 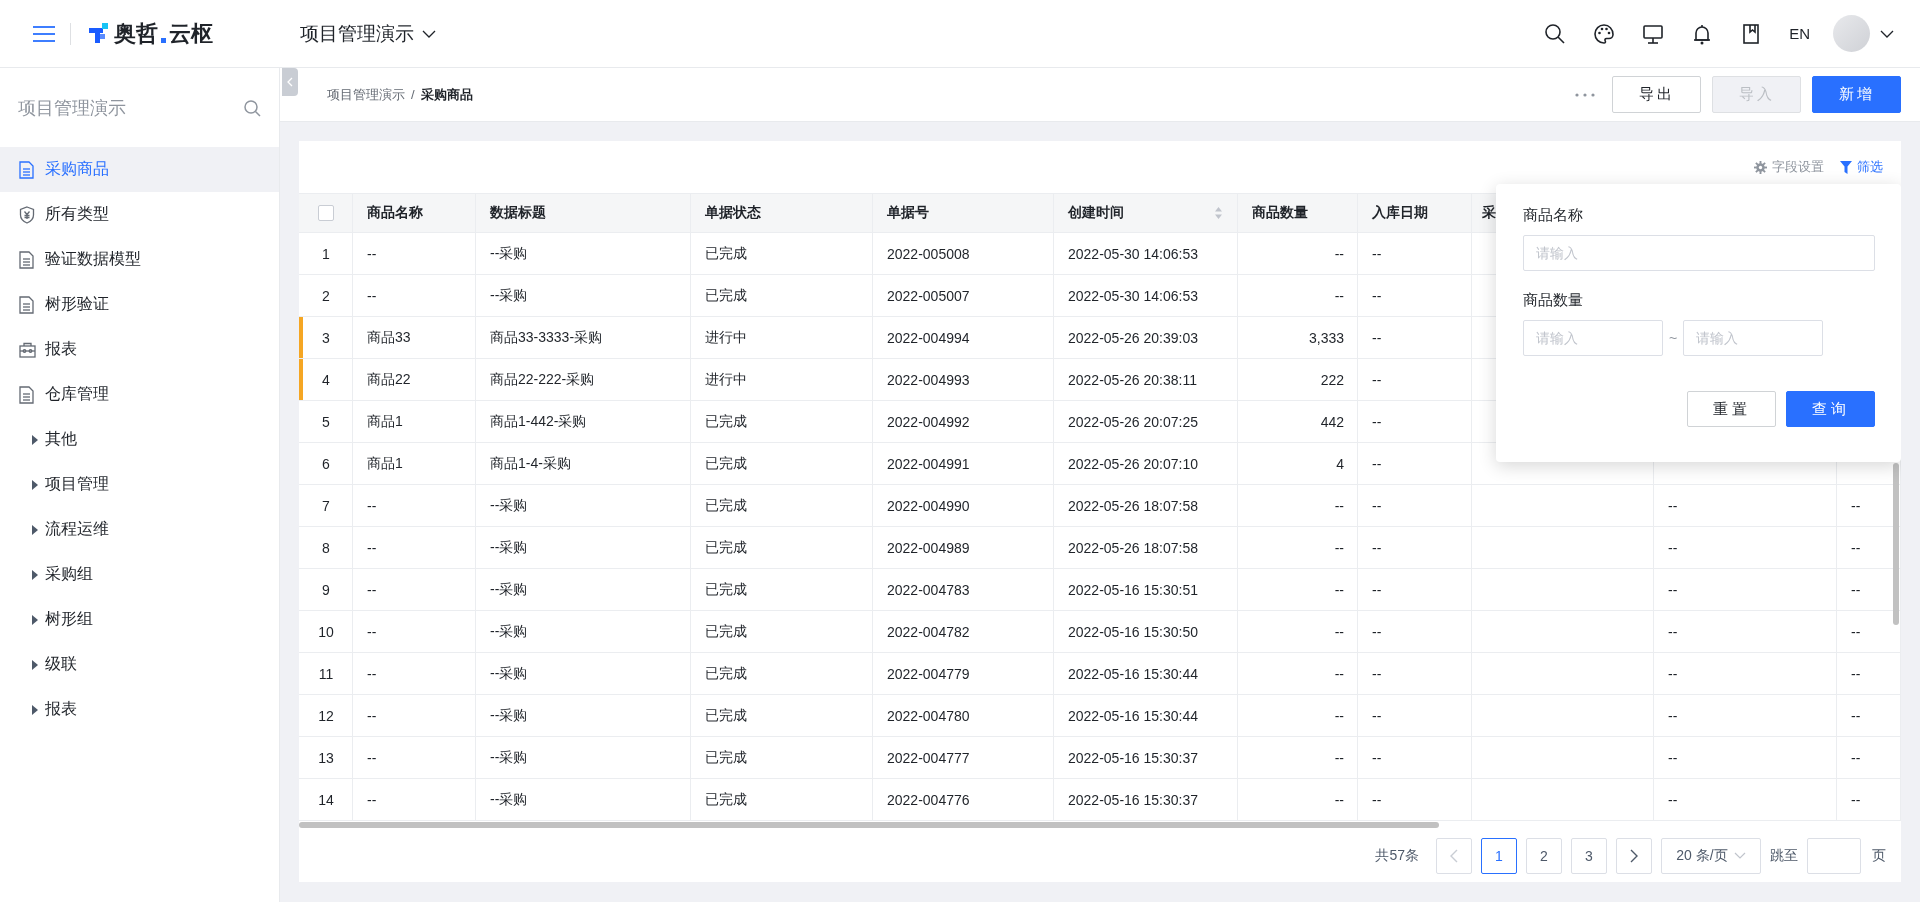 What do you see at coordinates (325, 213) in the screenshot?
I see `checkbox` at bounding box center [325, 213].